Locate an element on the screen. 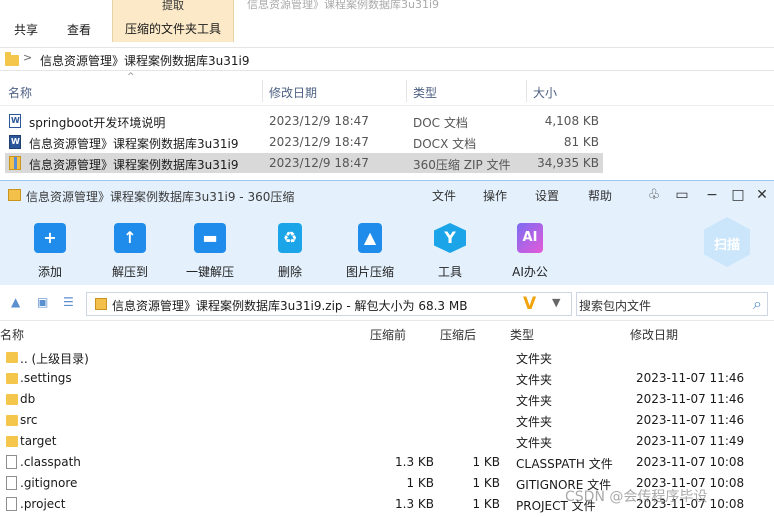 The height and width of the screenshot is (517, 774). file-type: DOCX 文档 is located at coordinates (445, 144).